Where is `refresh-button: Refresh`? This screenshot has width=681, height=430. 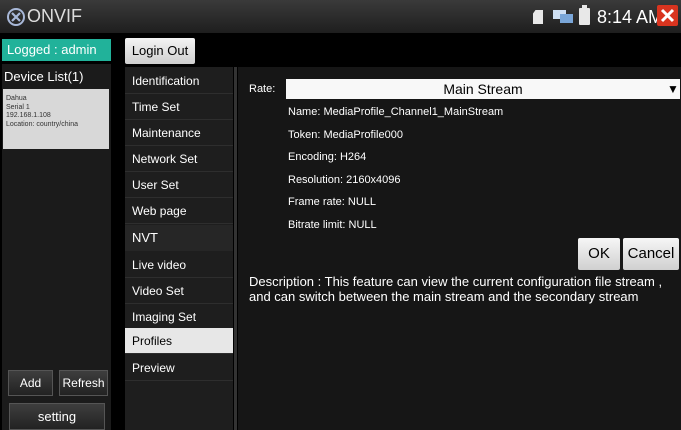 refresh-button: Refresh is located at coordinates (83, 383).